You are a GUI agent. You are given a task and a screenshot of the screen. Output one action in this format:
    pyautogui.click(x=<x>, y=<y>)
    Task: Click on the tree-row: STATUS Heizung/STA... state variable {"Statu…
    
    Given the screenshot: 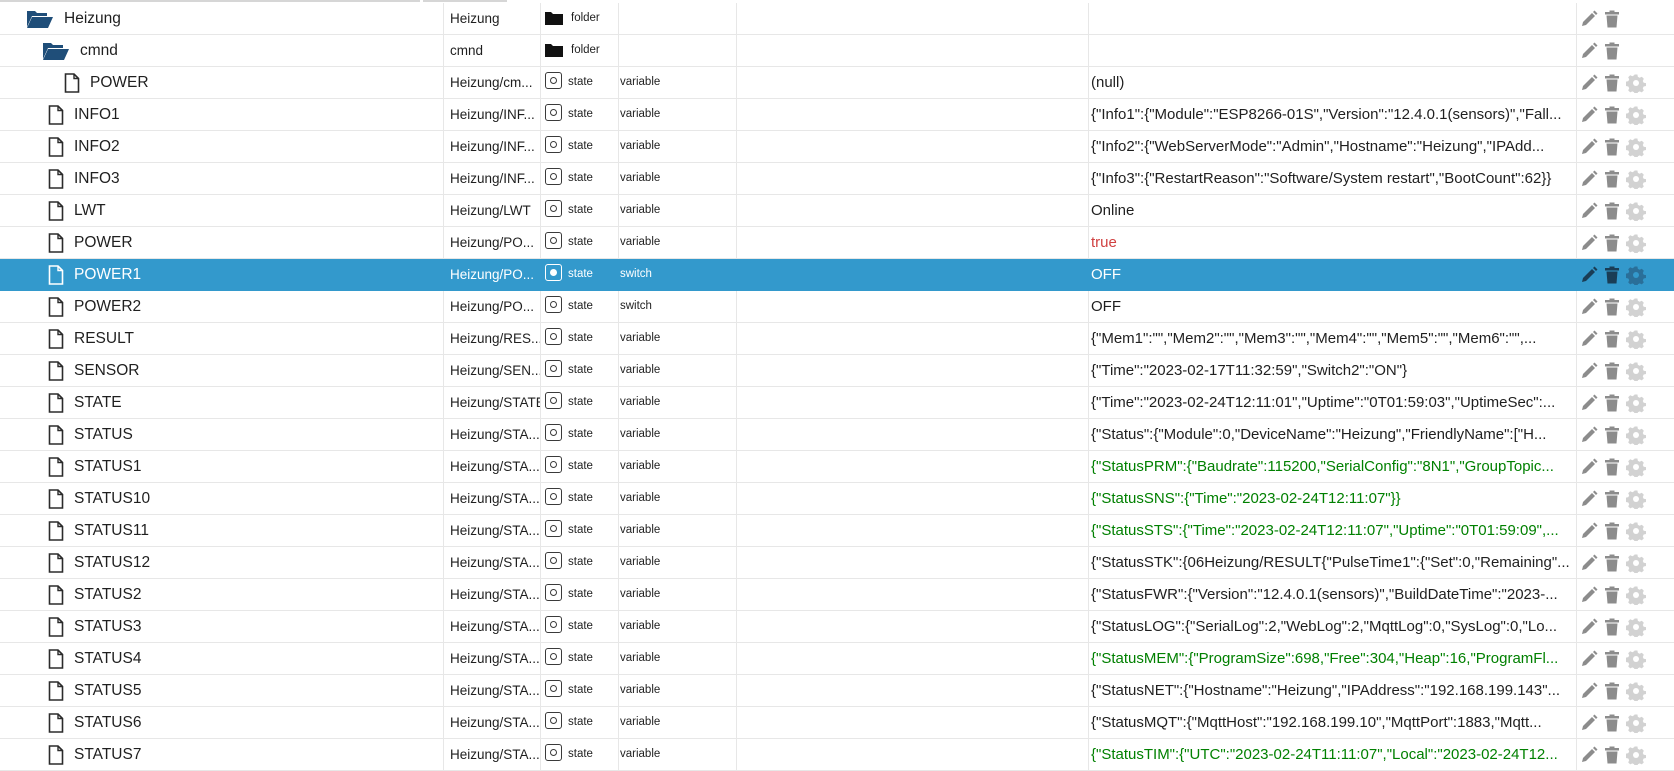 What is the action you would take?
    pyautogui.click(x=837, y=435)
    